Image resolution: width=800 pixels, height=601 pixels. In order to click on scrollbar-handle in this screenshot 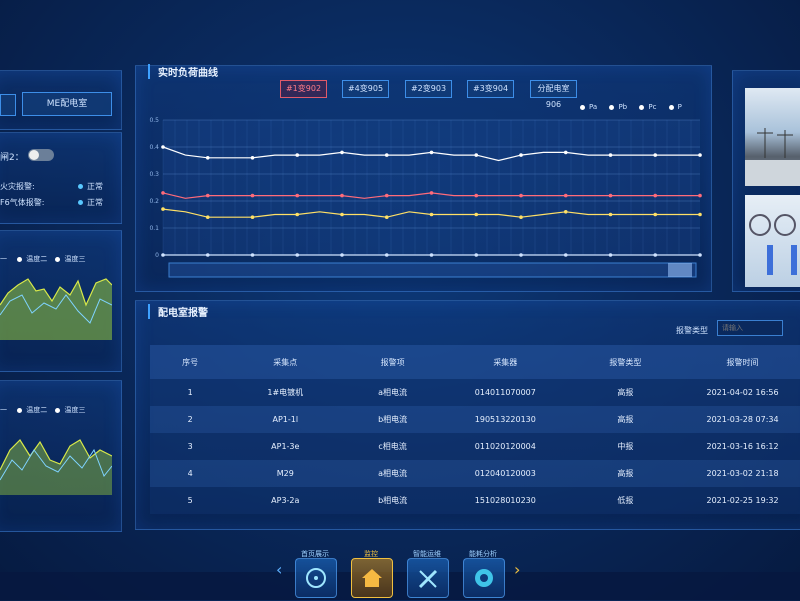, I will do `click(680, 270)`.